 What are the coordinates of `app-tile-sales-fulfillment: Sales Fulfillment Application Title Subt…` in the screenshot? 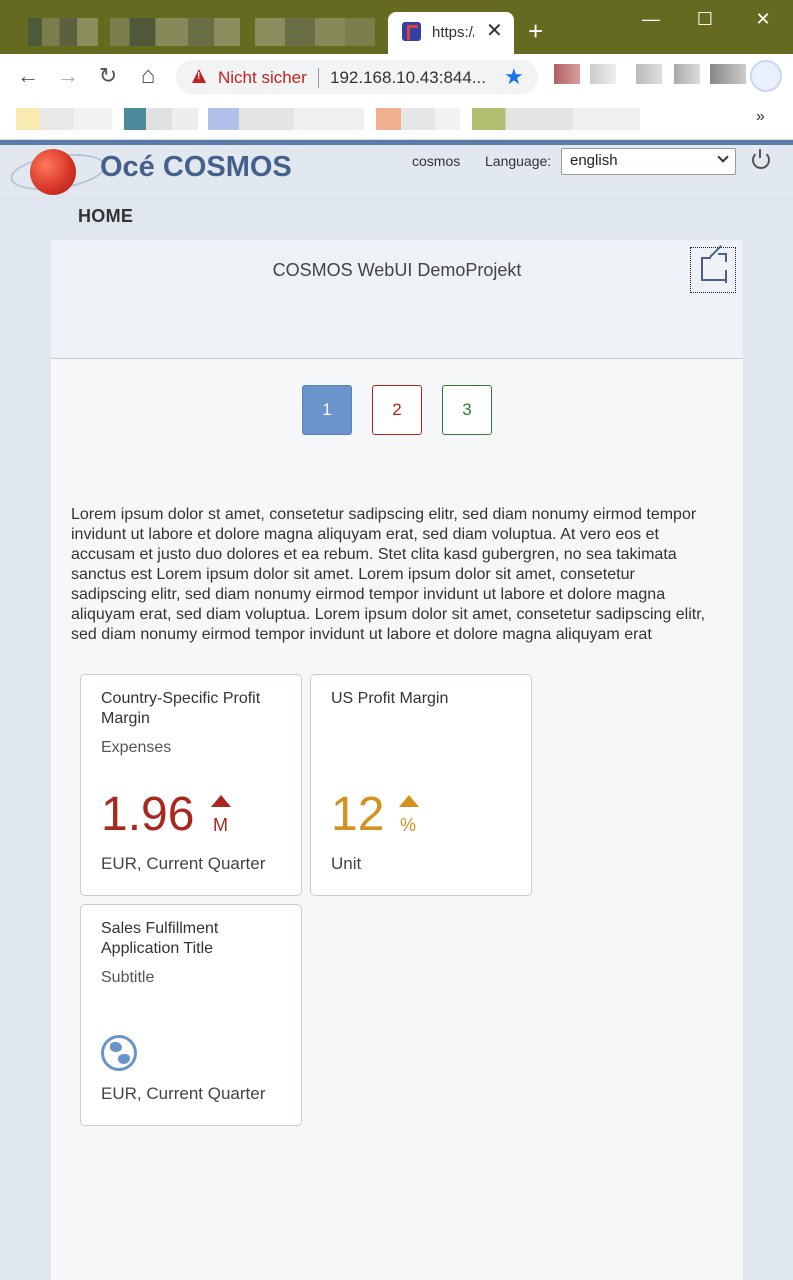 It's located at (191, 1015).